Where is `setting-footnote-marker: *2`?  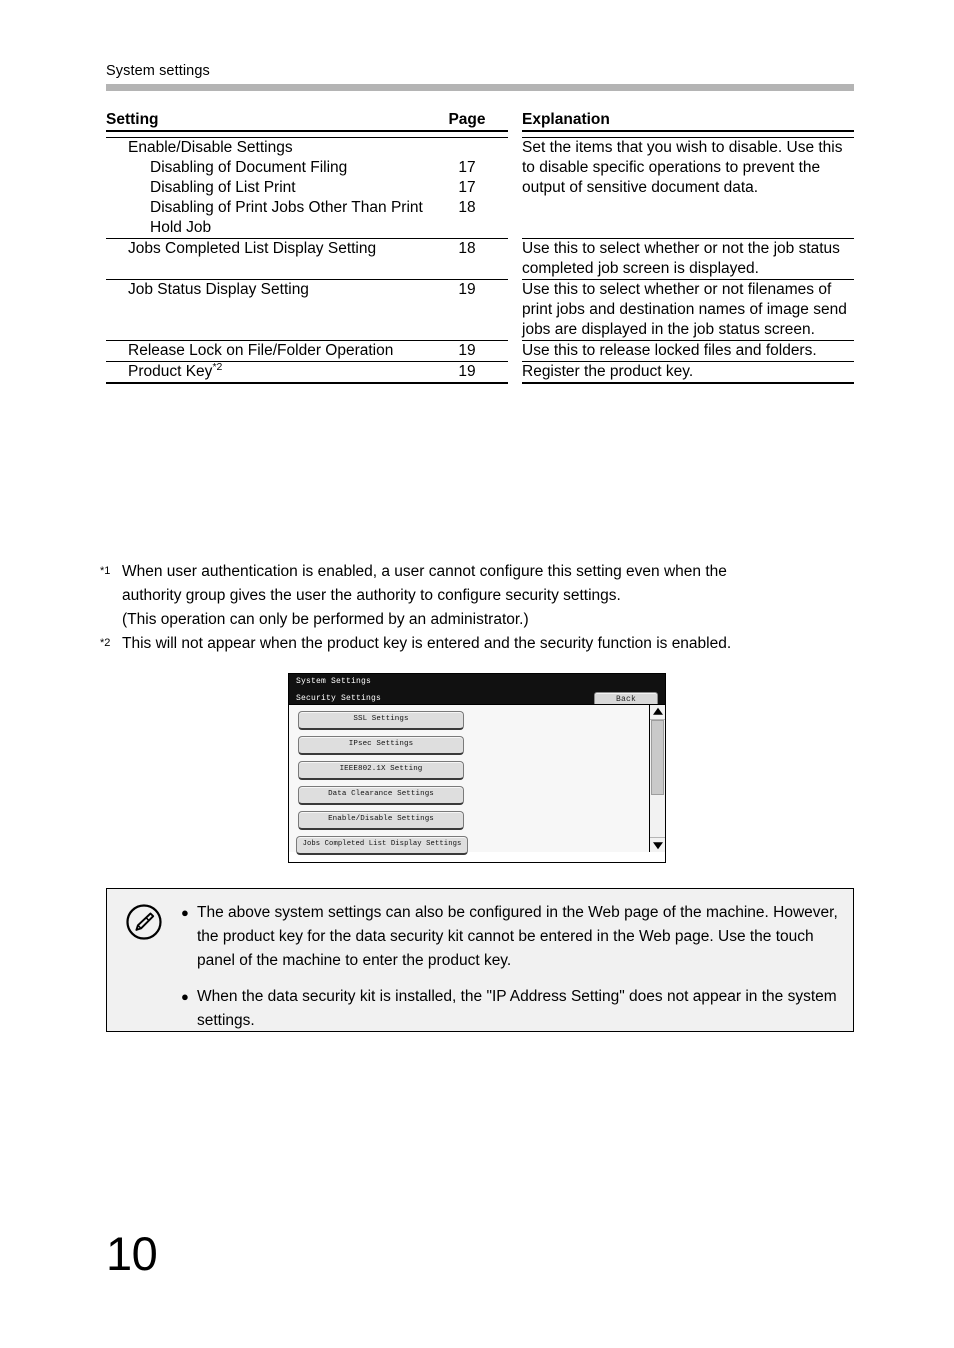
setting-footnote-marker: *2 is located at coordinates (217, 366).